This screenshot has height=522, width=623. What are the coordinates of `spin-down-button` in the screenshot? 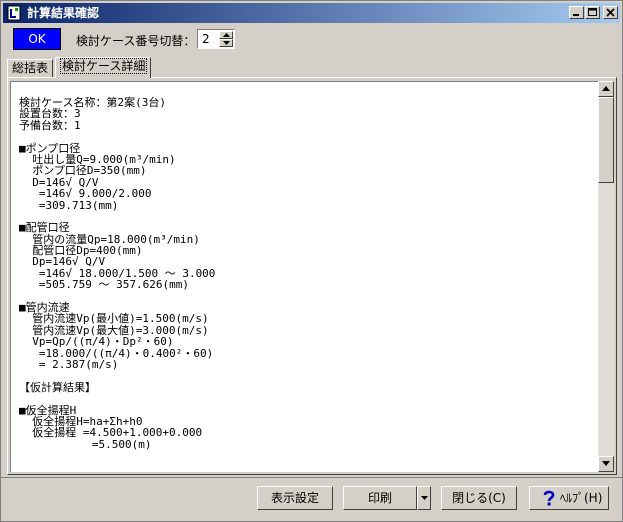 It's located at (226, 43).